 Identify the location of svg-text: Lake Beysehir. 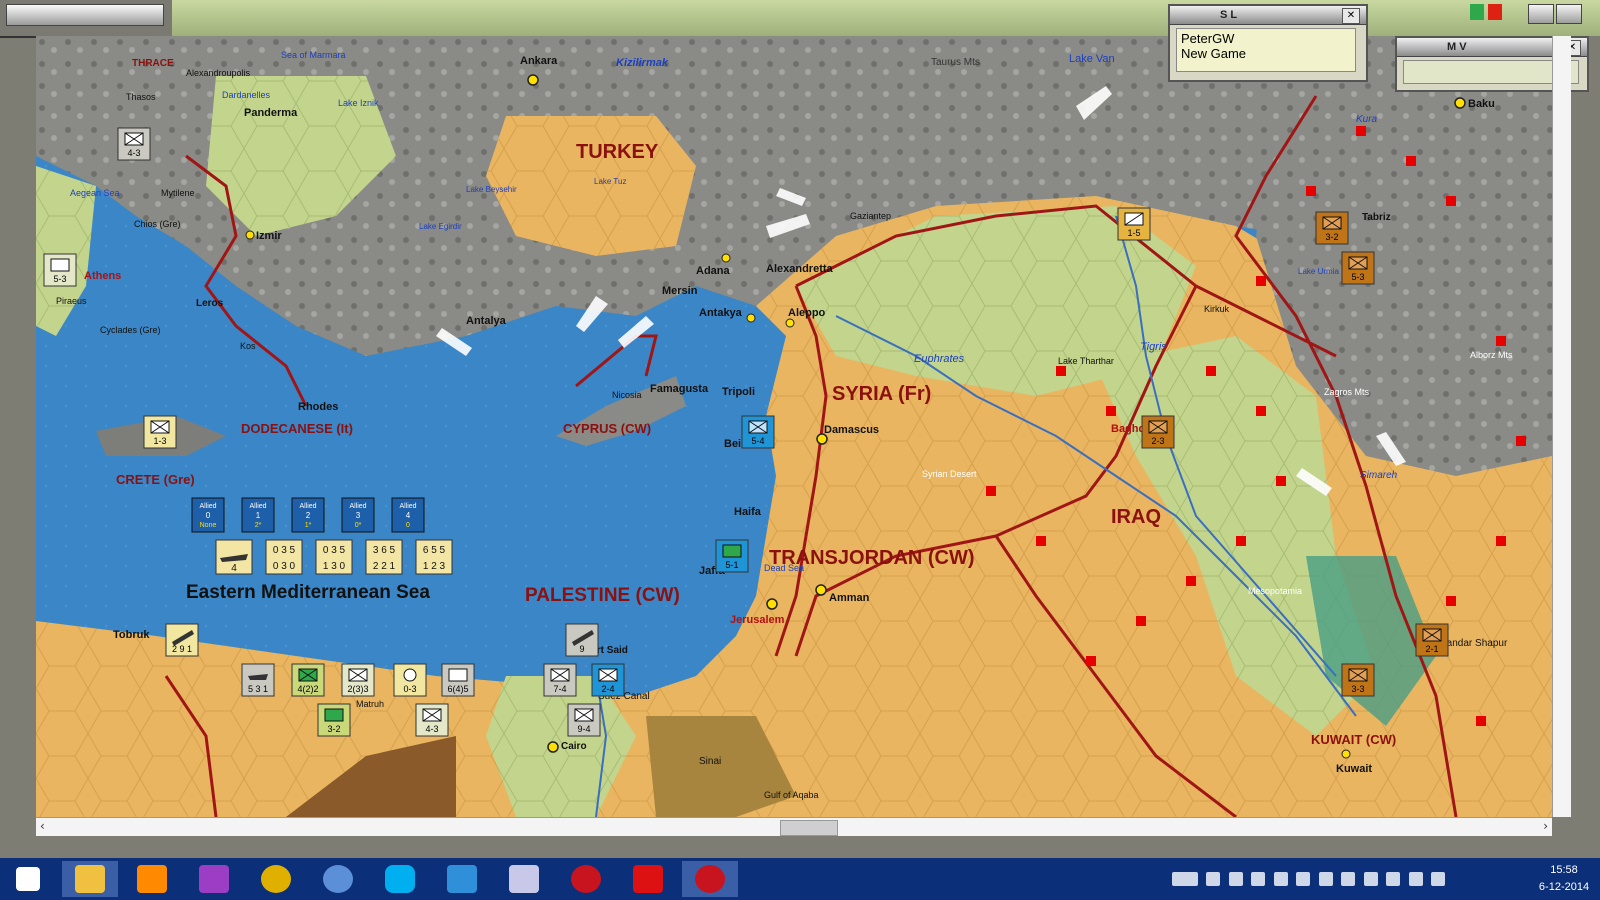
(491, 189).